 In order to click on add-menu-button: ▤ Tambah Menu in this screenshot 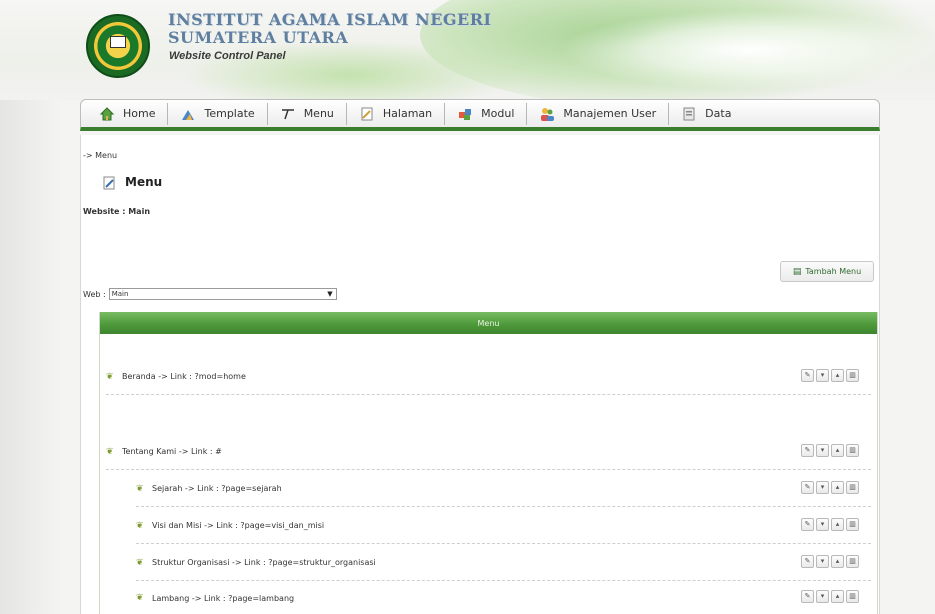, I will do `click(827, 271)`.